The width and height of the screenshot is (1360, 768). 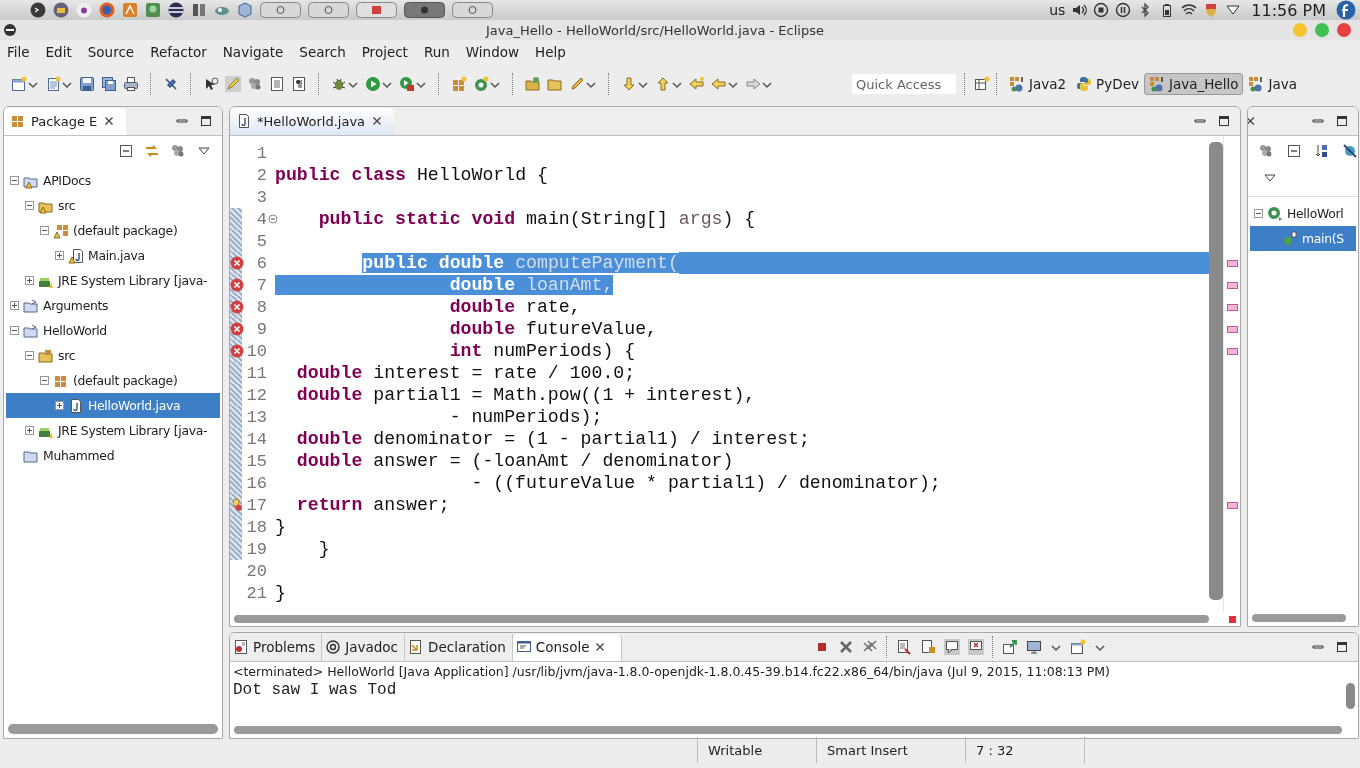 I want to click on back-icon, so click(x=719, y=84).